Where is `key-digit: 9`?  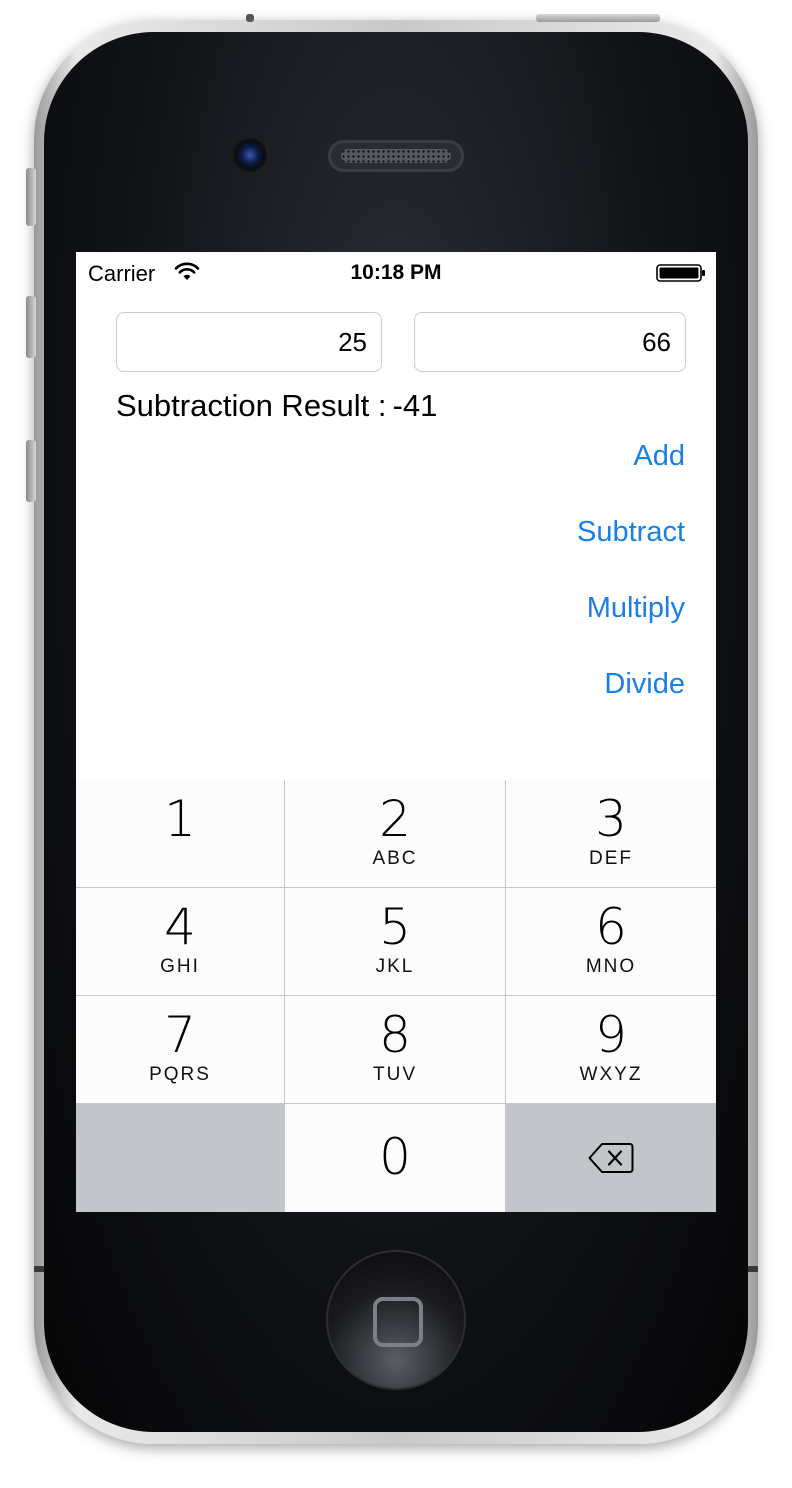
key-digit: 9 is located at coordinates (611, 1035).